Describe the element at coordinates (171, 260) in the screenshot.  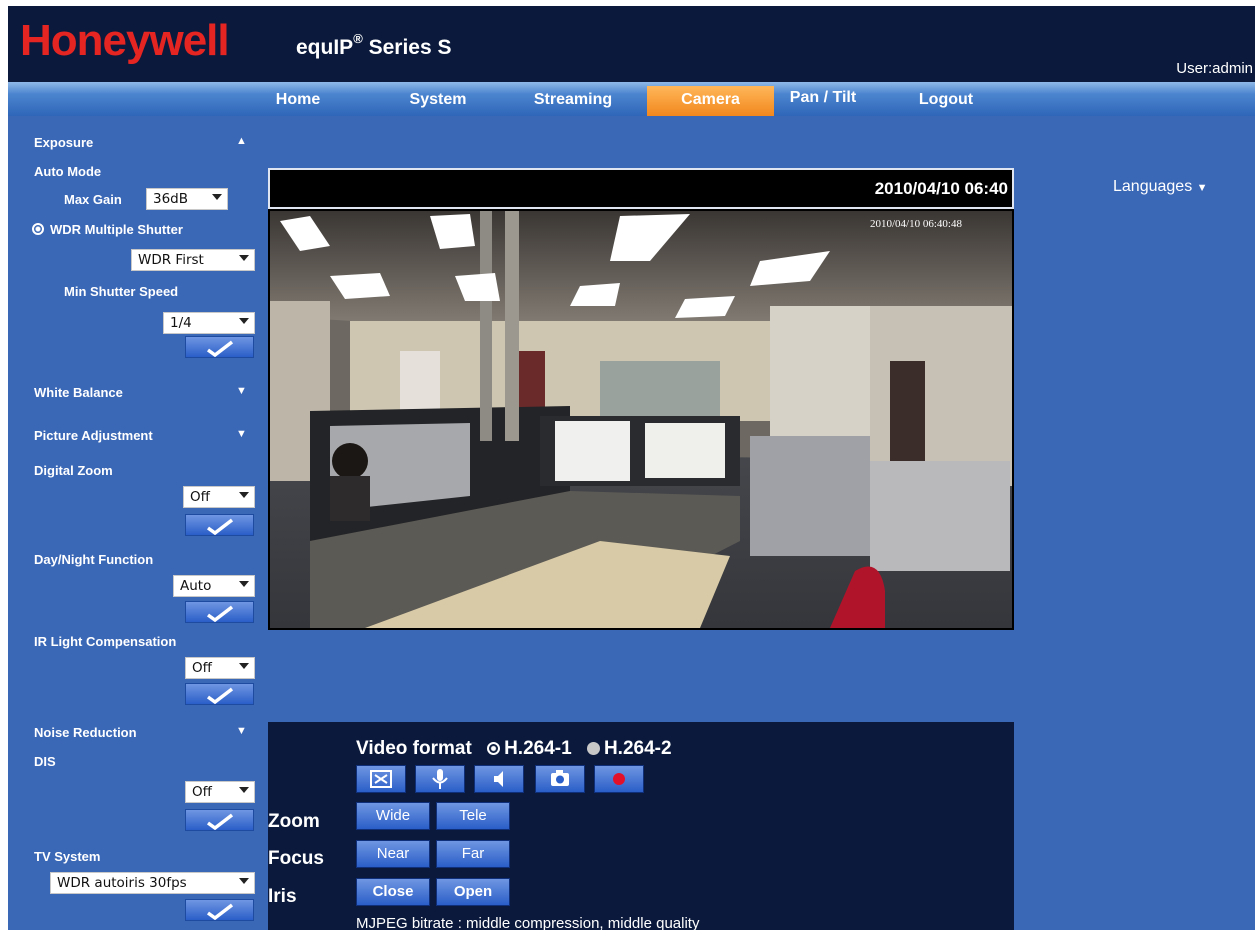
I see `wdr-value: WDR First` at that location.